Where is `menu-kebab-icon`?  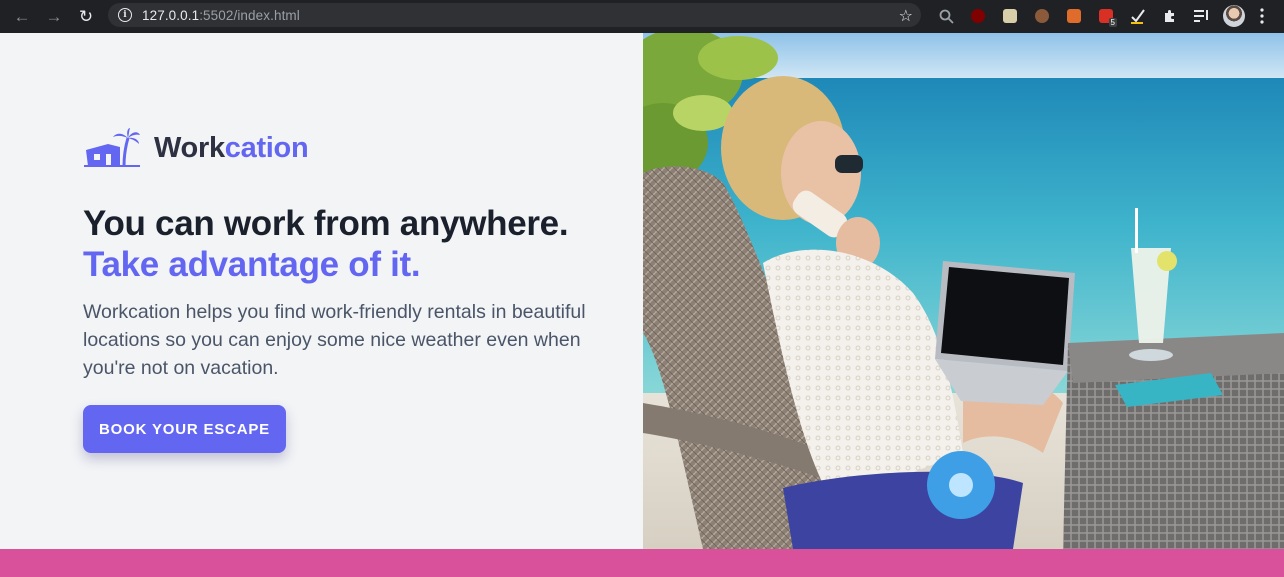 menu-kebab-icon is located at coordinates (1262, 16).